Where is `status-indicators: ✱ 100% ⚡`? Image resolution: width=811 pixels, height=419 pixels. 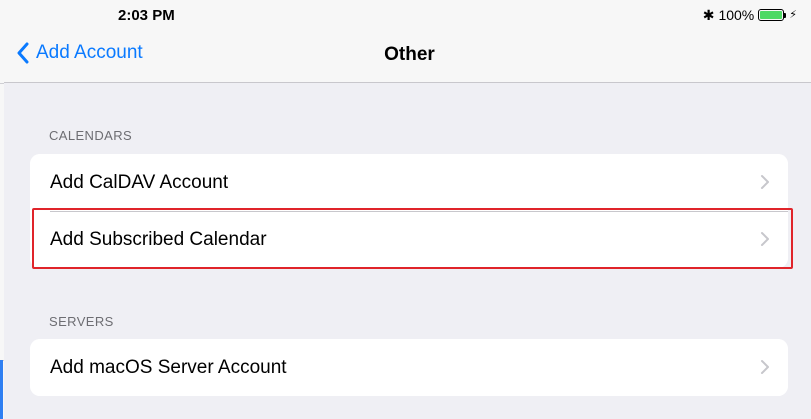 status-indicators: ✱ 100% ⚡ is located at coordinates (750, 15).